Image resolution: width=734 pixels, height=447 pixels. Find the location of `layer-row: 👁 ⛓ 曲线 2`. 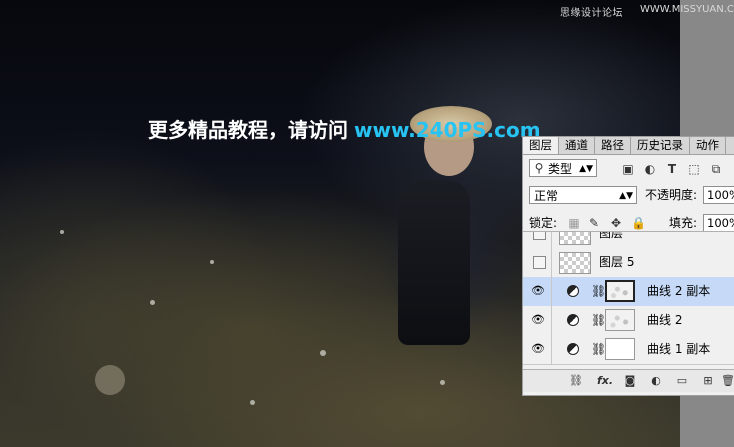

layer-row: 👁 ⛓ 曲线 2 is located at coordinates (628, 321).